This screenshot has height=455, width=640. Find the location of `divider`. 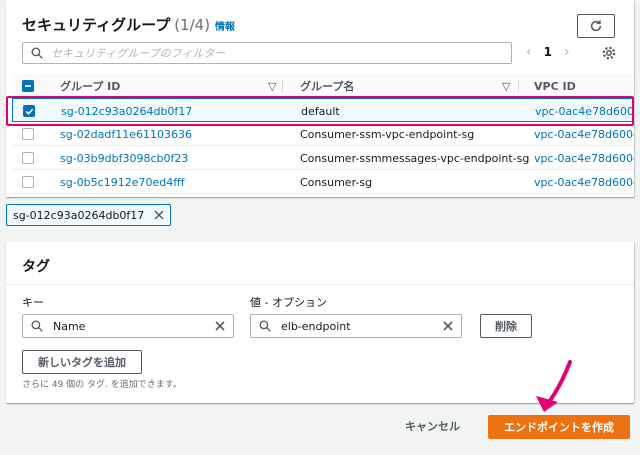

divider is located at coordinates (320, 284).